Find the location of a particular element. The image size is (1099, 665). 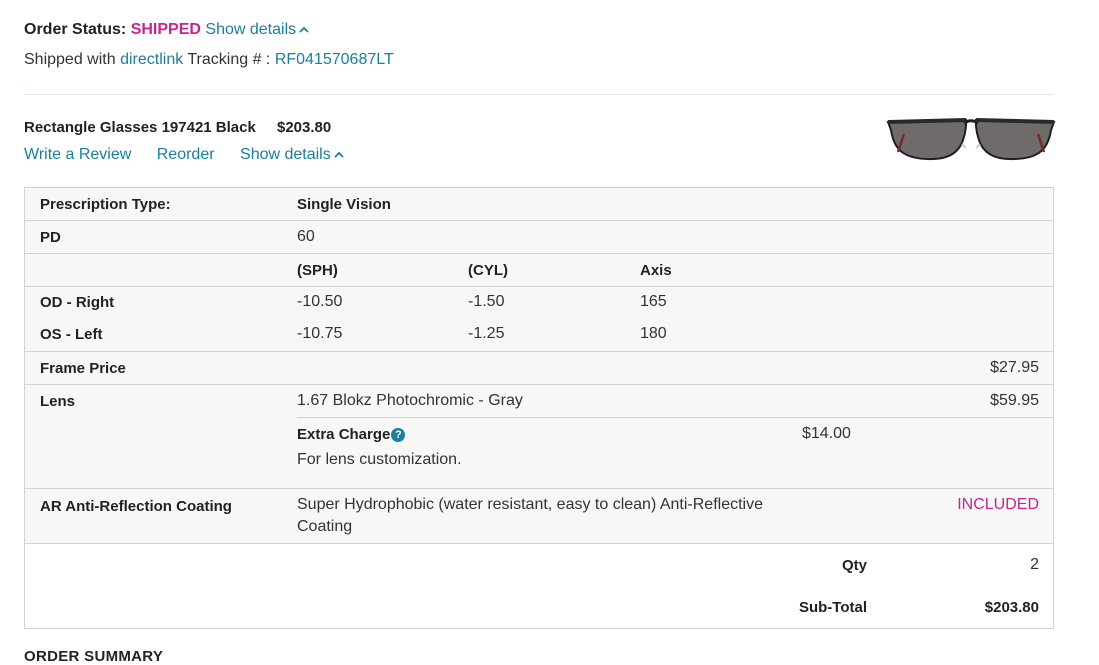

product-actions: Write a Review Reorder Show details is located at coordinates (194, 155).